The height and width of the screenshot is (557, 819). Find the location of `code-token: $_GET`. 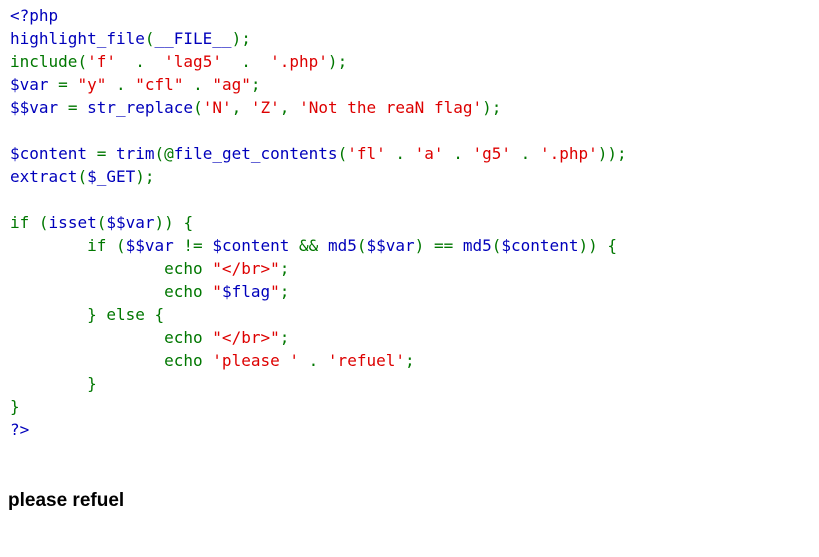

code-token: $_GET is located at coordinates (111, 176).